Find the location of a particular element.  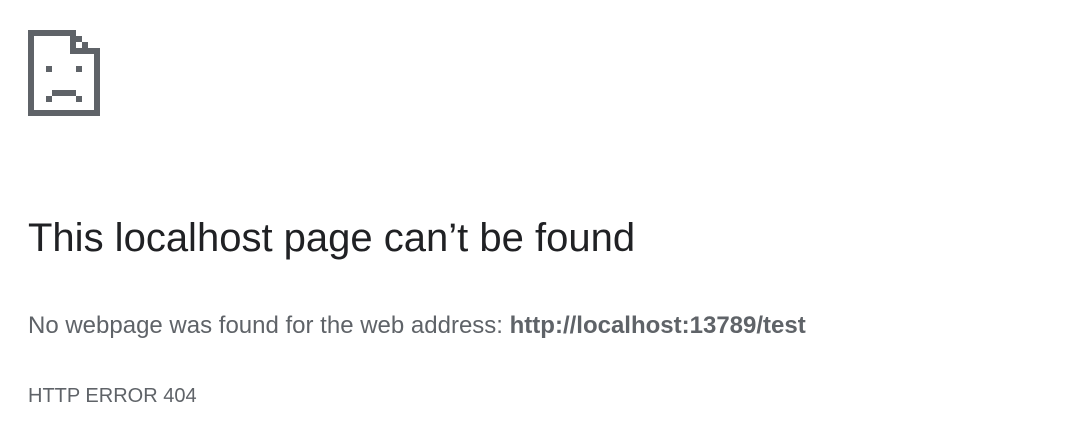

web-address: http://localhost:13789/test is located at coordinates (657, 325).